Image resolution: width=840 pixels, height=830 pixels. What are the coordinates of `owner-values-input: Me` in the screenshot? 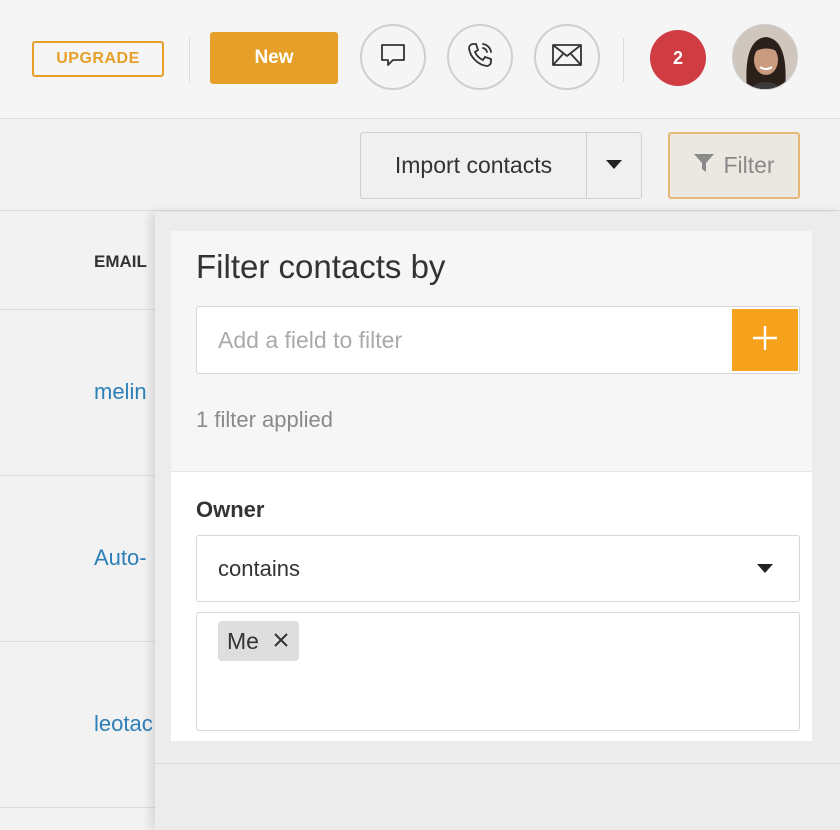 It's located at (498, 671).